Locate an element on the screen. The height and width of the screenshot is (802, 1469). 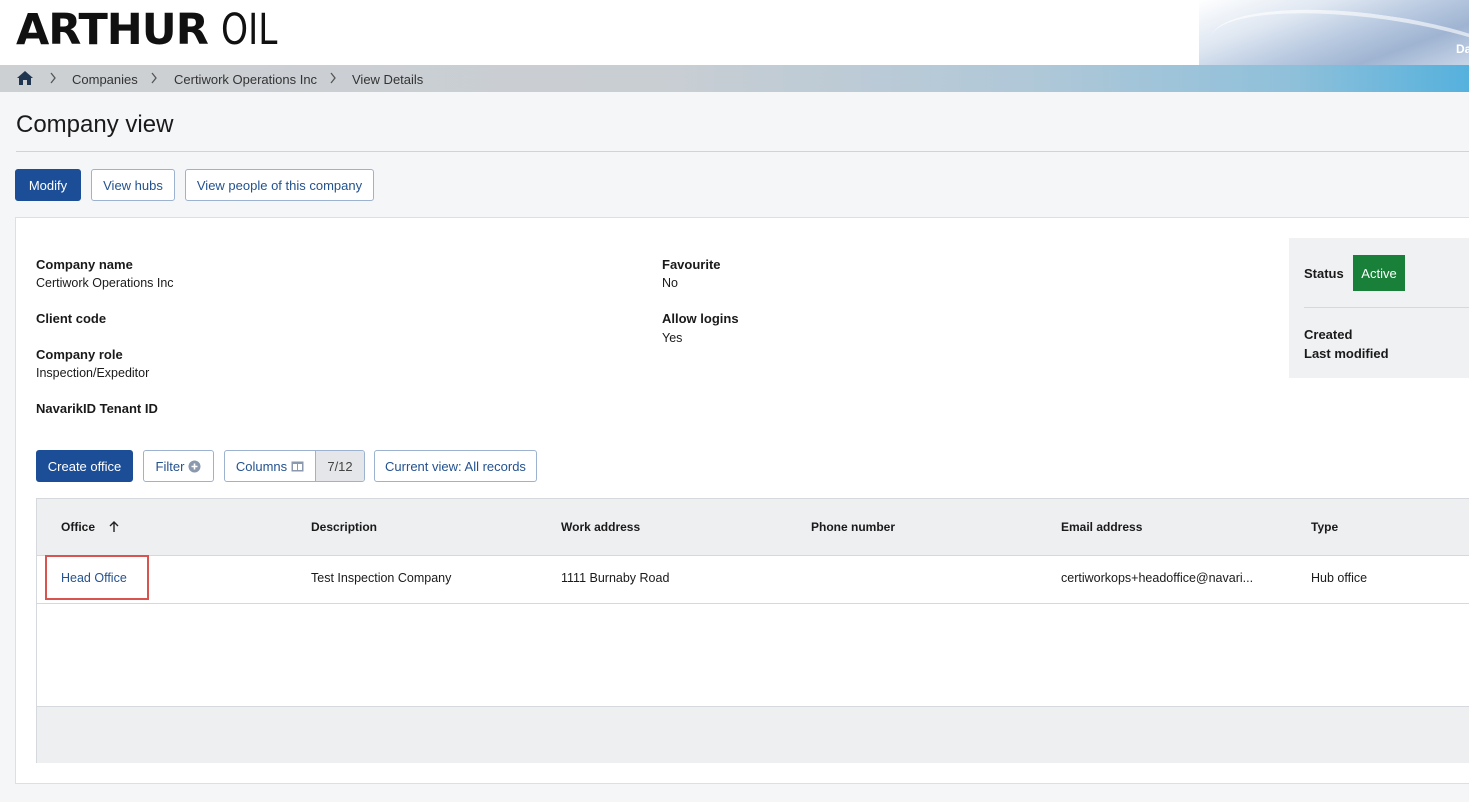
company-name-label: Company name is located at coordinates (84, 264).